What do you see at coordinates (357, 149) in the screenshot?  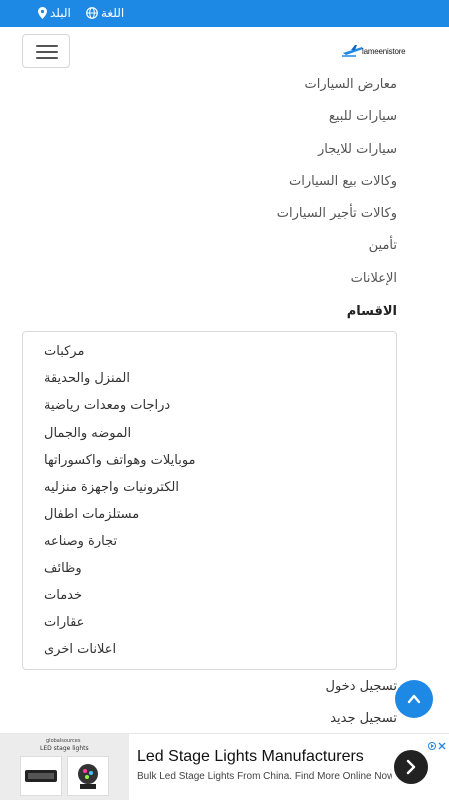 I see `nav-link-cars-for-rent: سيارات للايجار` at bounding box center [357, 149].